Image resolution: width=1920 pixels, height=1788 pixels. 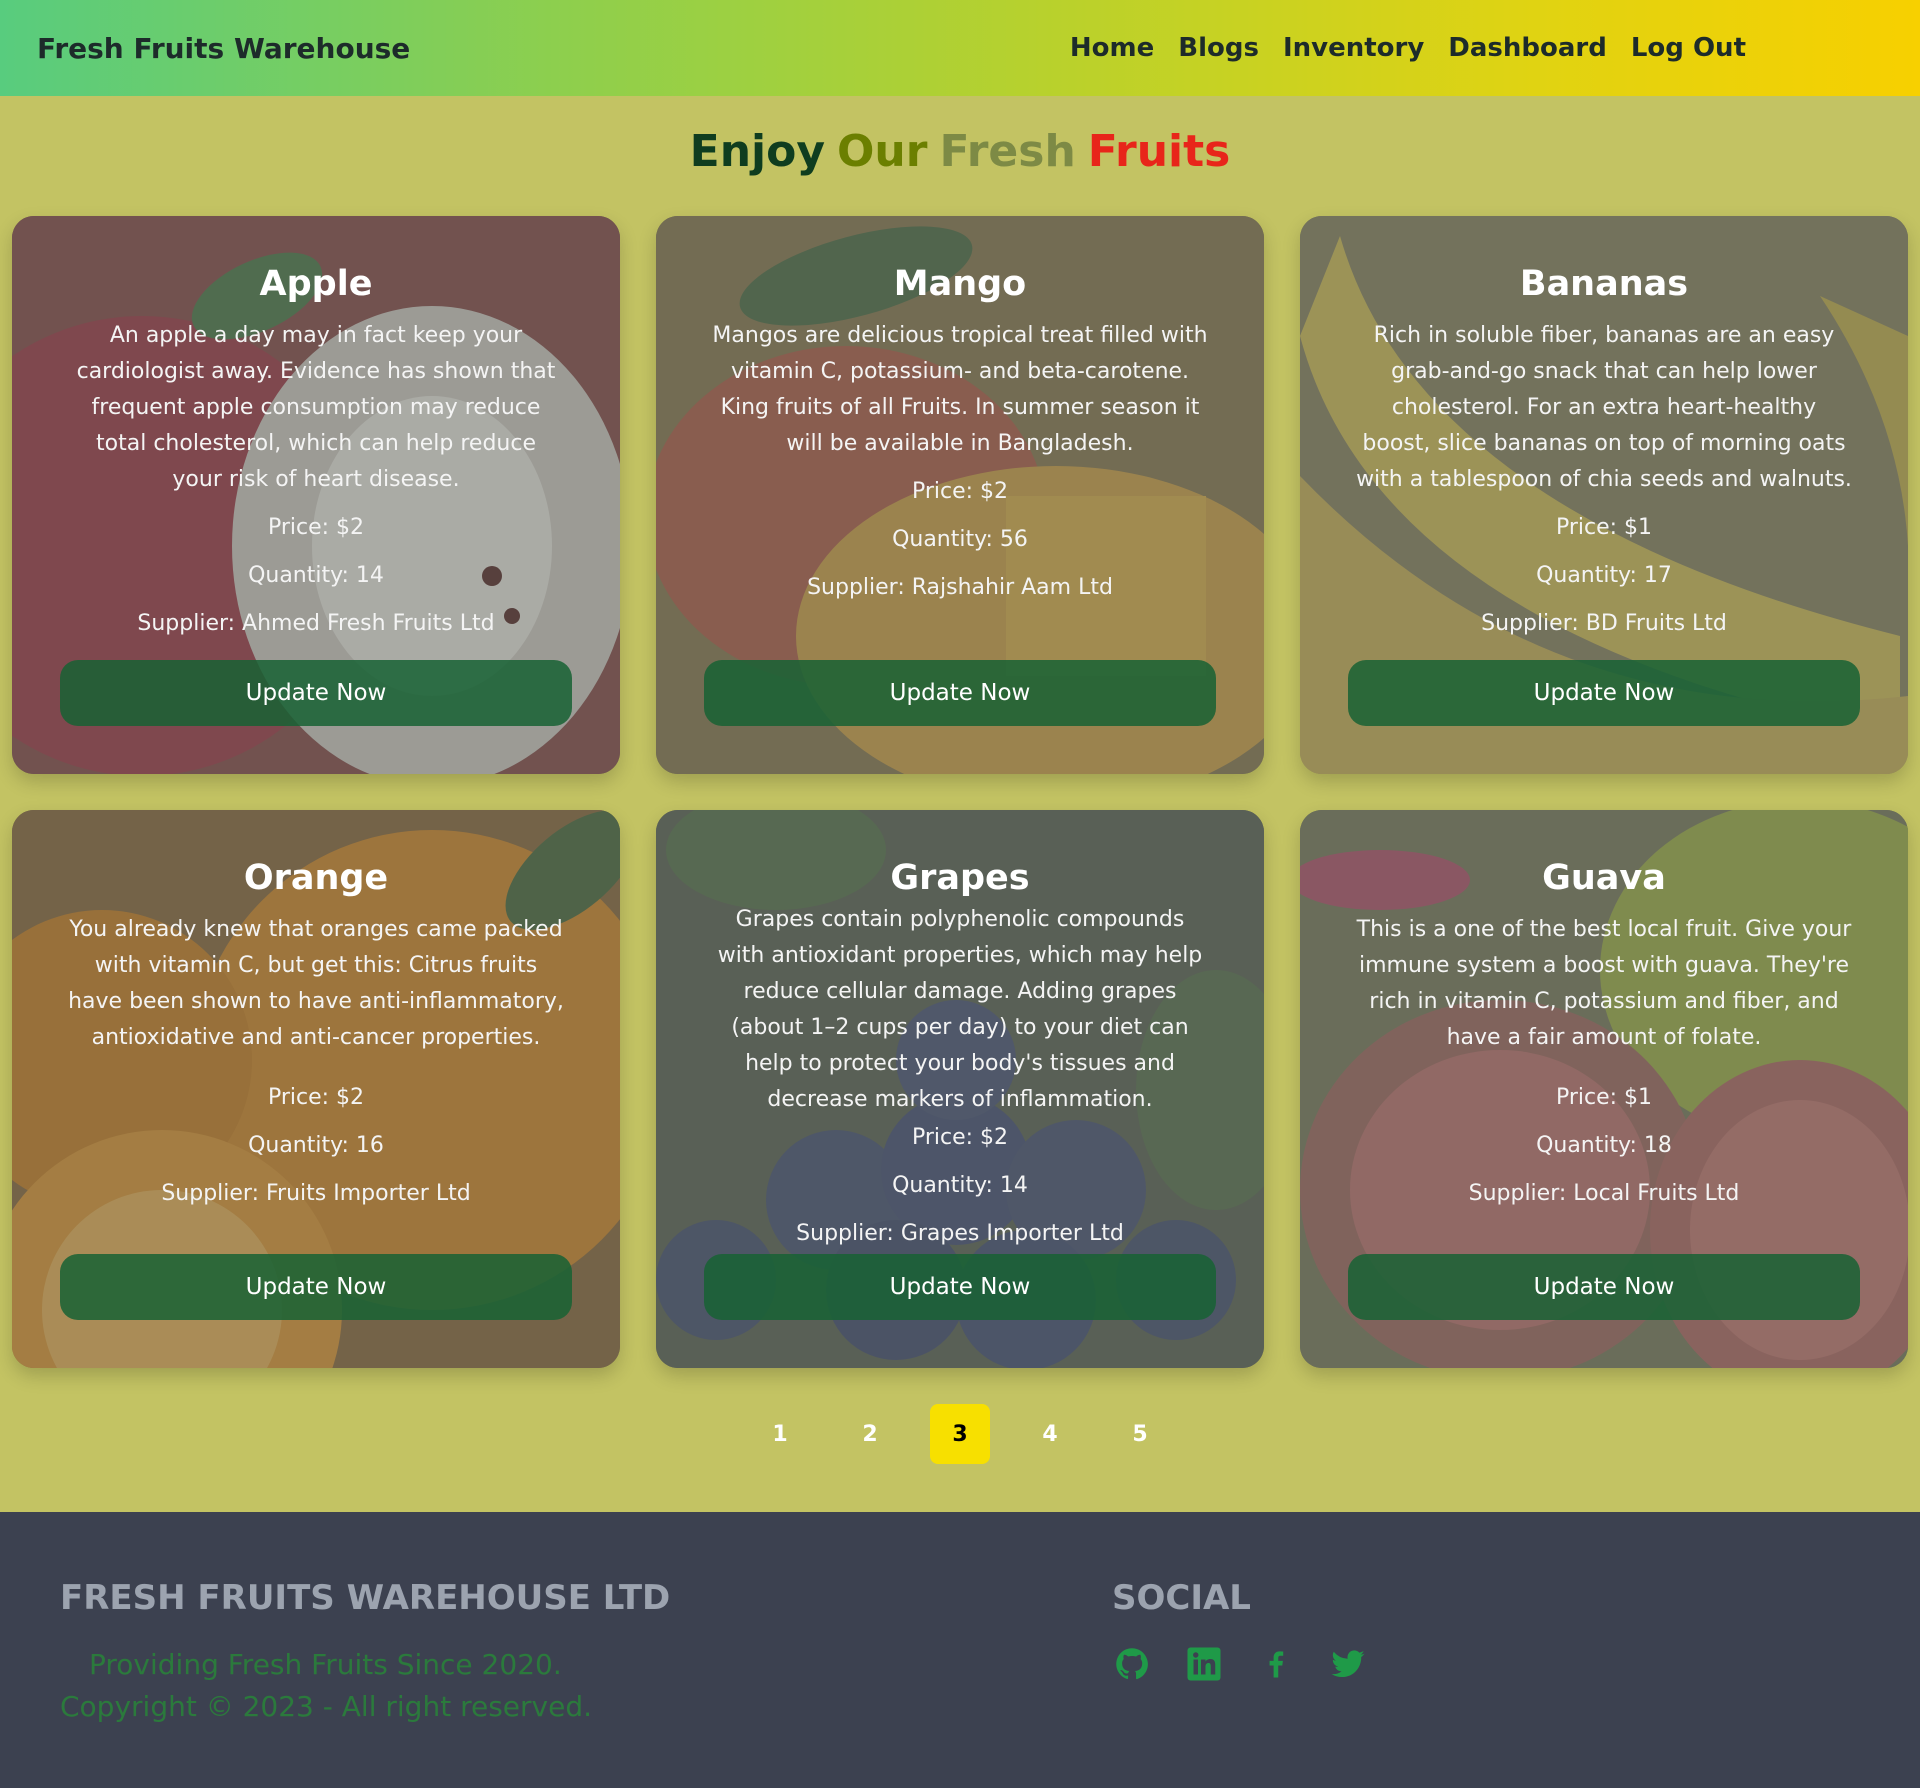 I want to click on footer-copyright: Copyright © 2023 - All right reserved., so click(x=326, y=1706).